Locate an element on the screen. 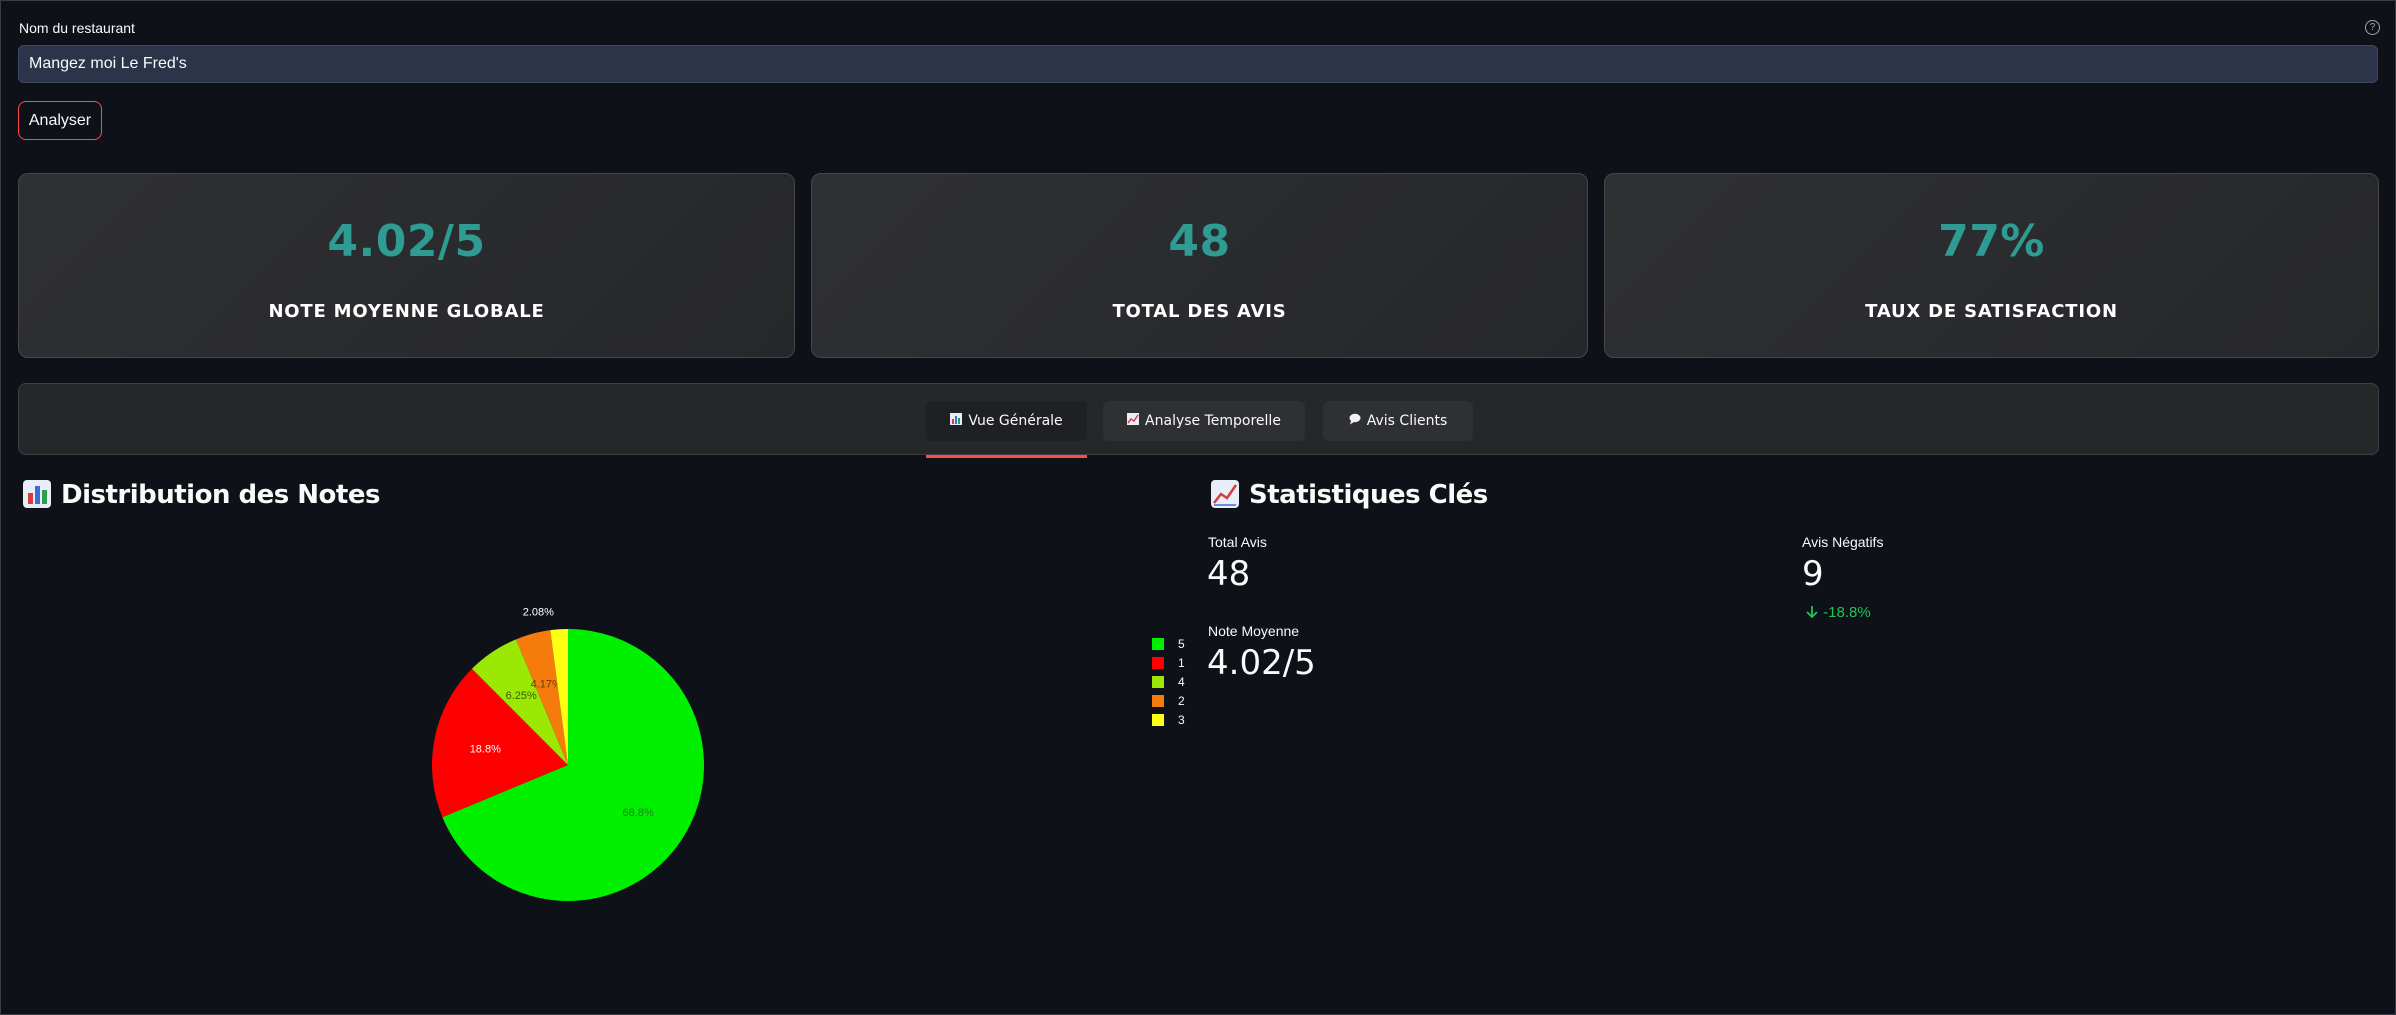  kpi-card-total-reviews: 48 TOTAL DES AVIS is located at coordinates (1199, 265).